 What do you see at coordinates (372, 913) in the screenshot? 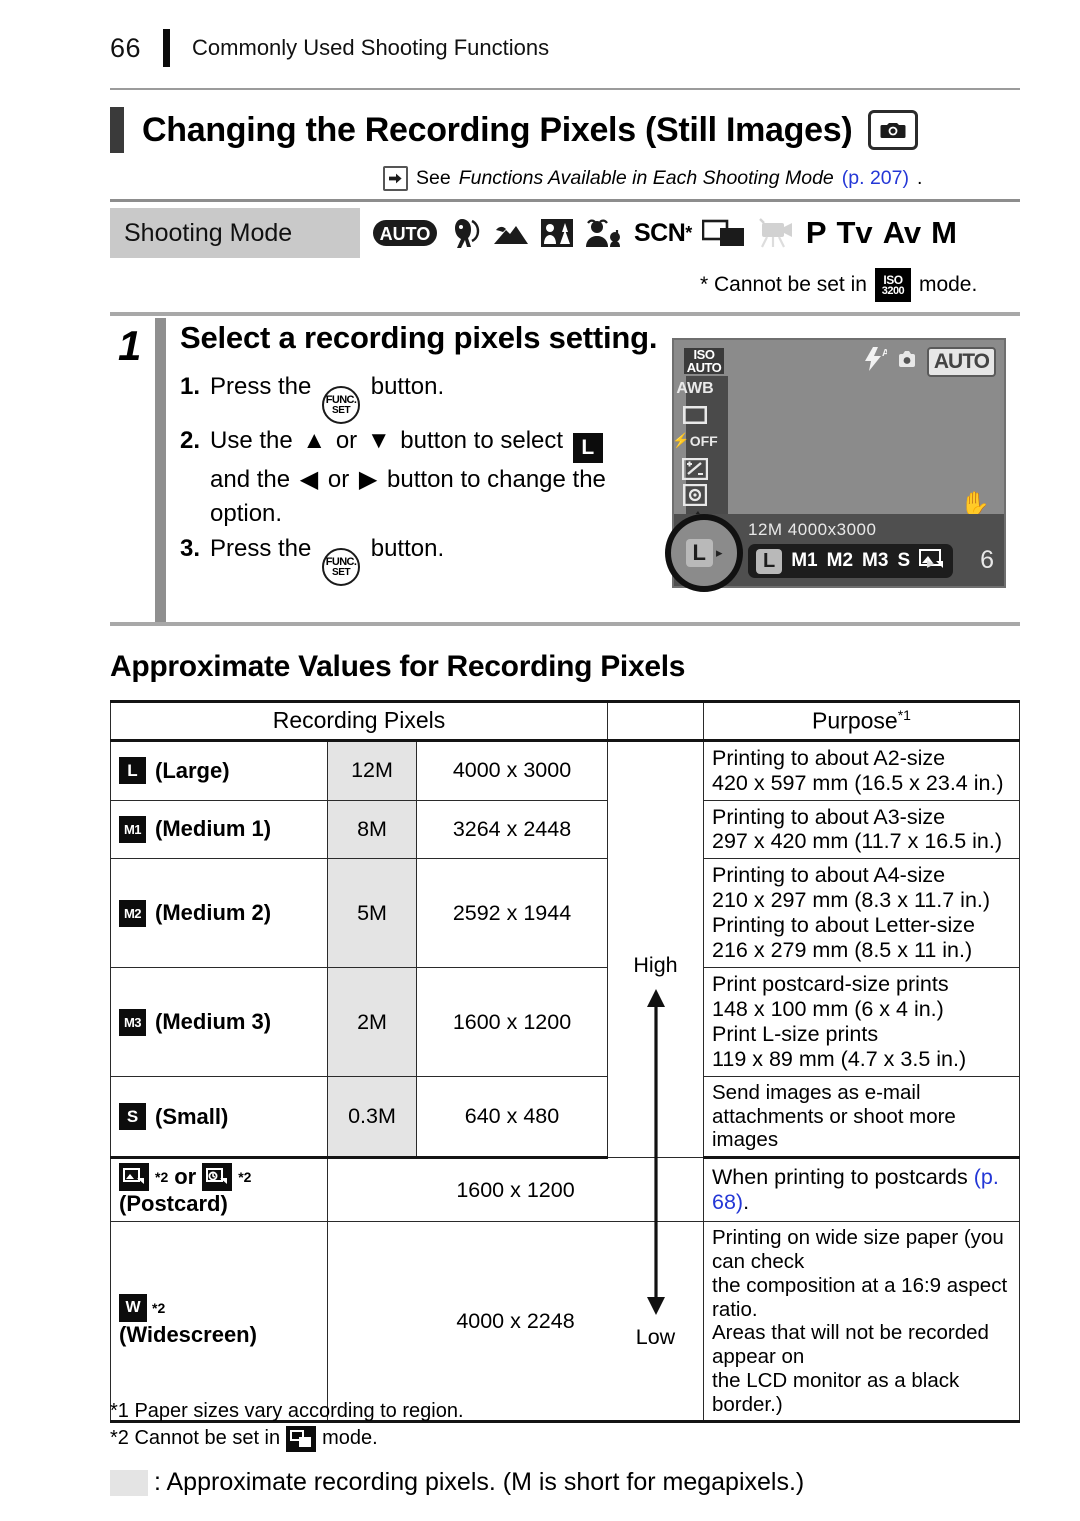
I see `row-medium2-megapixels: 5M` at bounding box center [372, 913].